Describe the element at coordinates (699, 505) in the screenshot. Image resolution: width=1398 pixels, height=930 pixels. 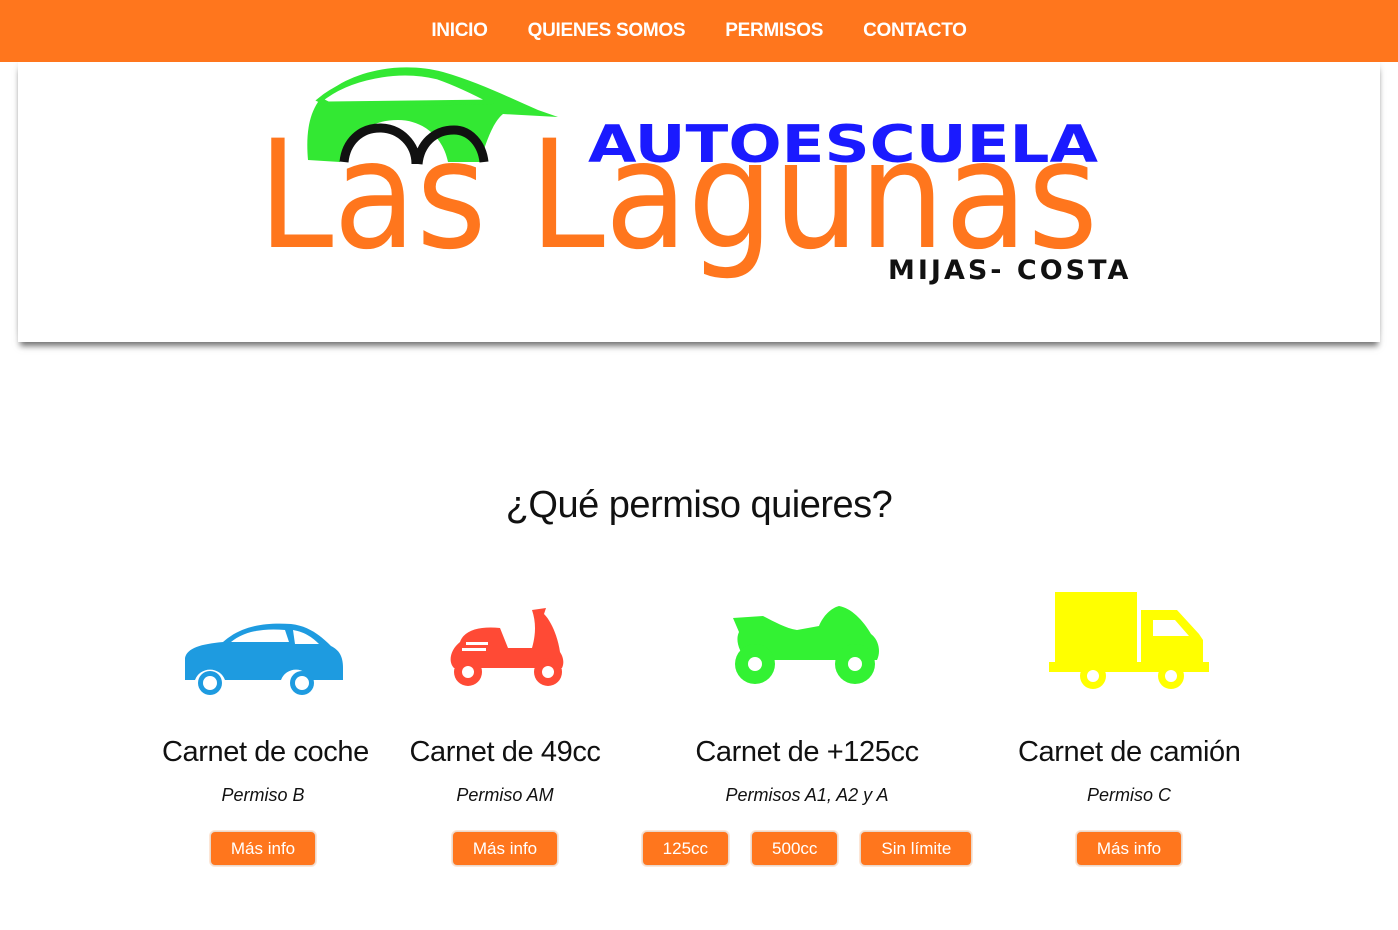
I see `section-title: ¿Qué permiso quieres?` at that location.